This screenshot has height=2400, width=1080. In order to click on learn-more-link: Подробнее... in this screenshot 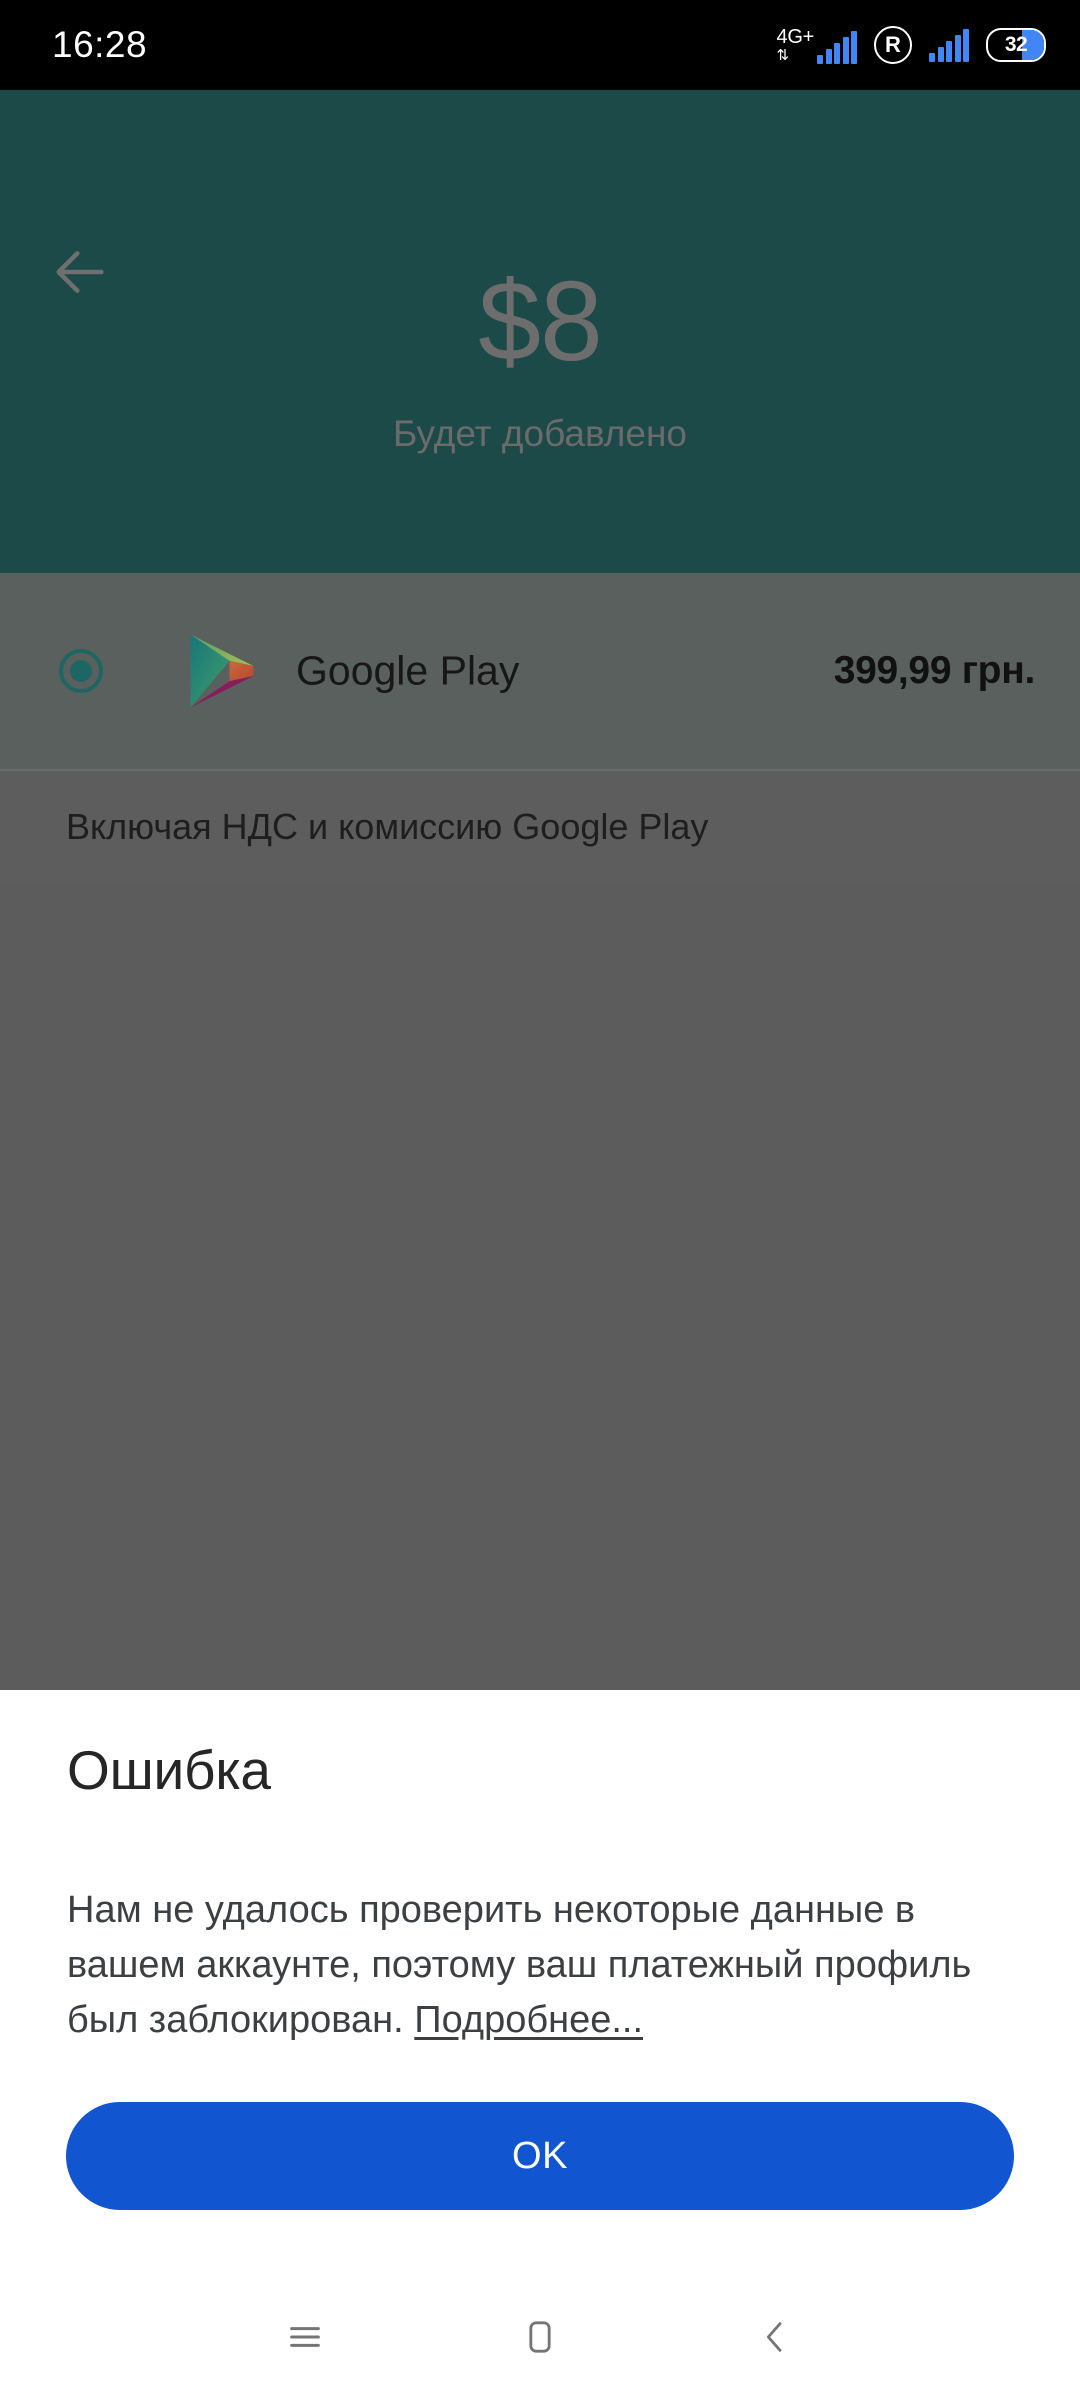, I will do `click(528, 2020)`.